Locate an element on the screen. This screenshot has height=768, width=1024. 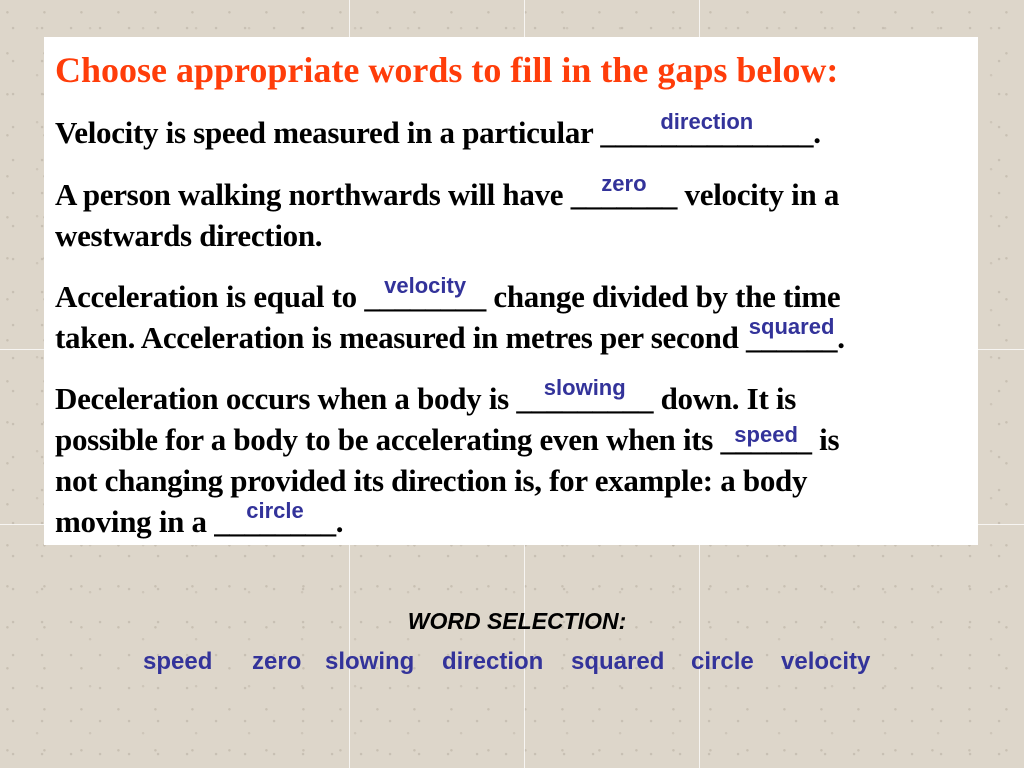
gap-1: ______________ direction is located at coordinates (706, 130).